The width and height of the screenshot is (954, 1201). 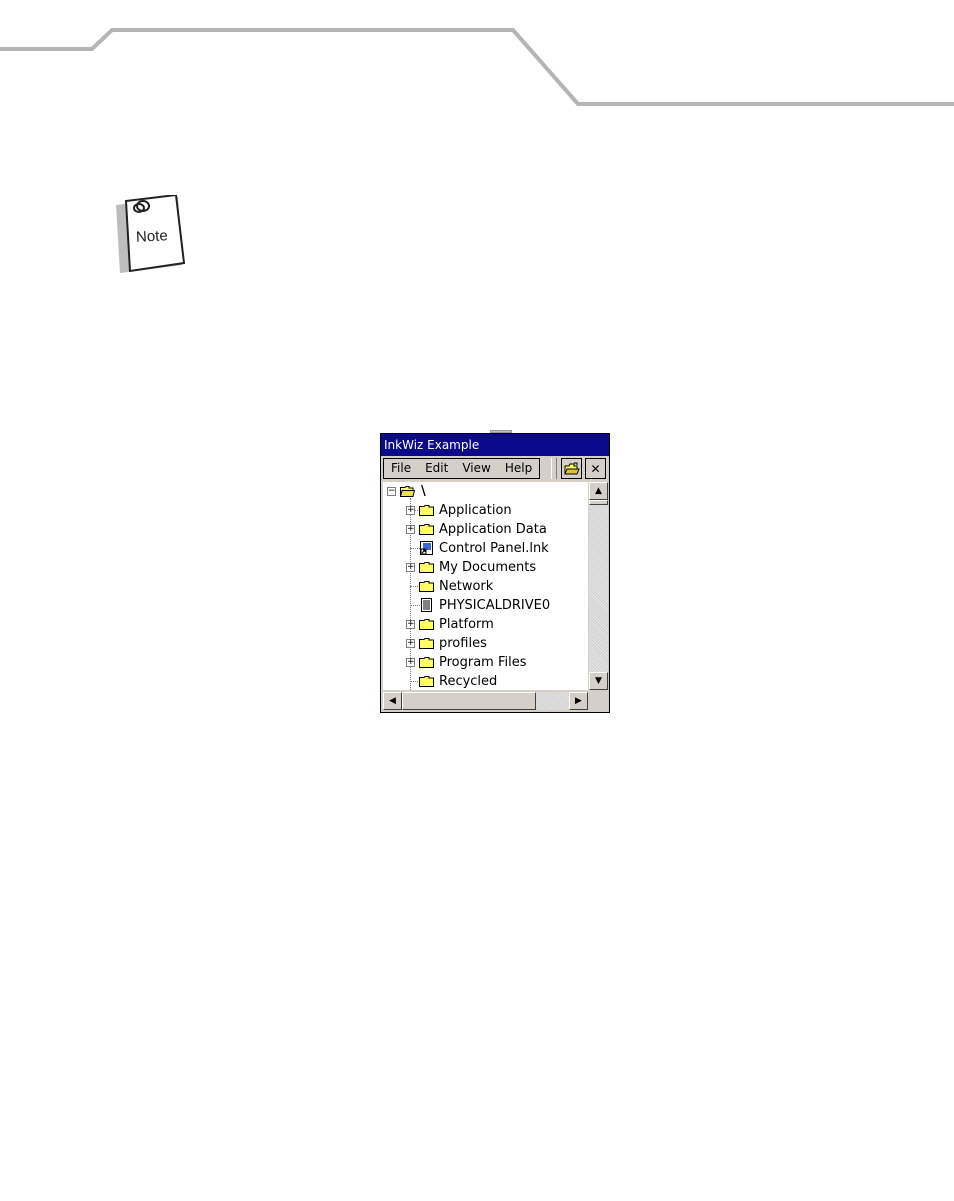 What do you see at coordinates (598, 502) in the screenshot?
I see `vertical-scroll-thumb` at bounding box center [598, 502].